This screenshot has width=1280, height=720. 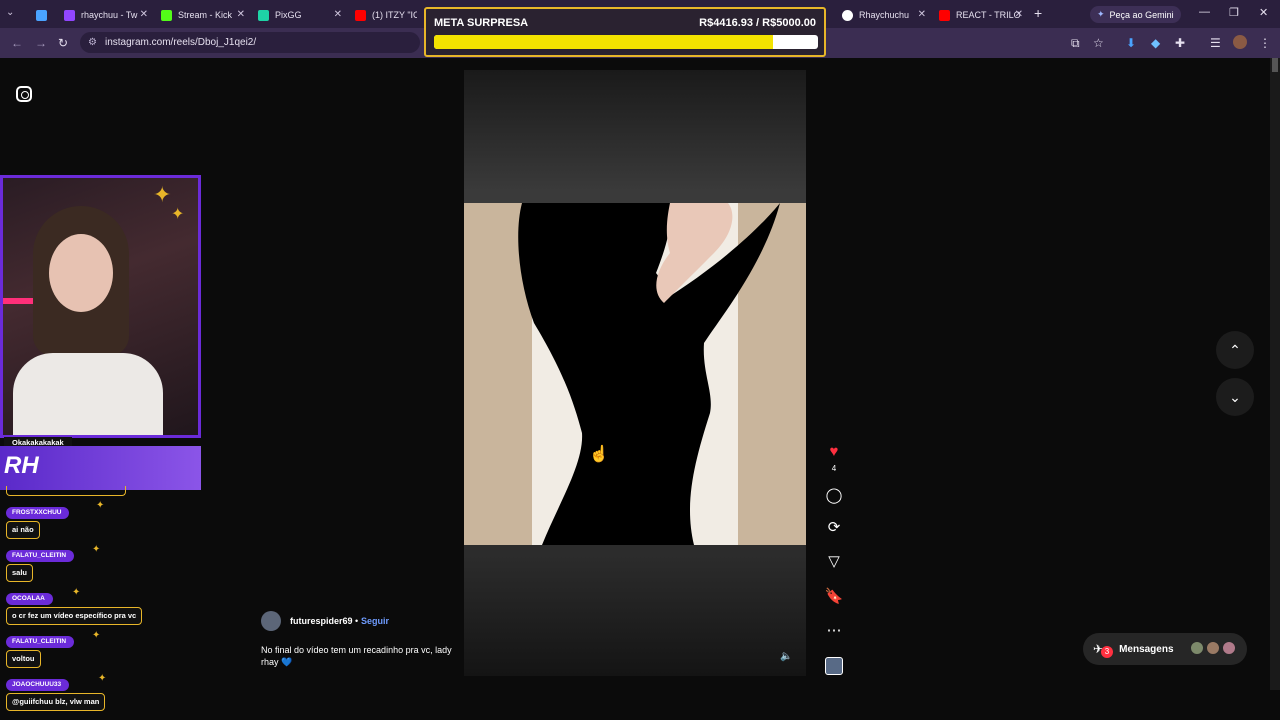 I want to click on chat-message: voltou, so click(x=23, y=659).